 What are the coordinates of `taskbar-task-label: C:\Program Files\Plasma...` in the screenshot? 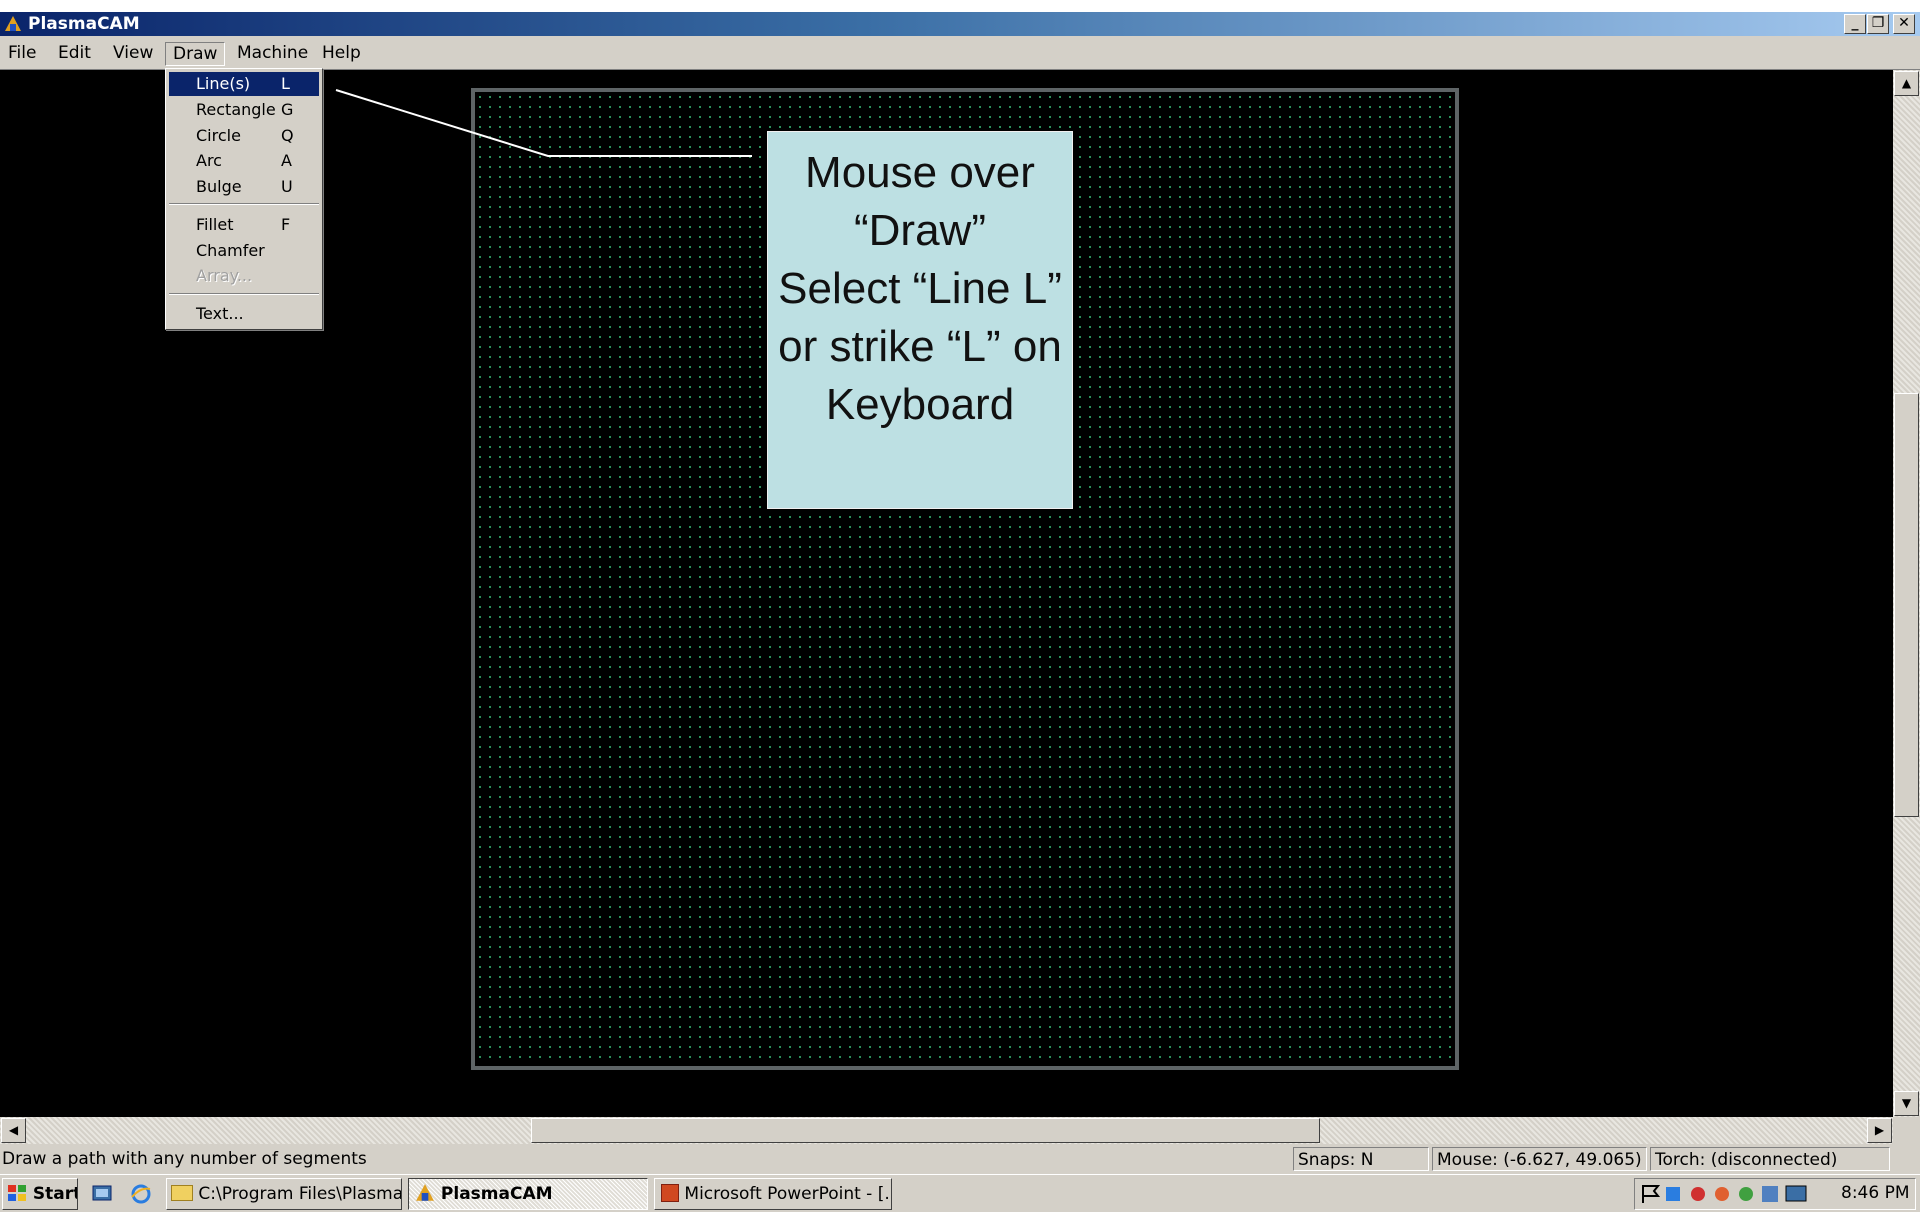 It's located at (300, 1194).